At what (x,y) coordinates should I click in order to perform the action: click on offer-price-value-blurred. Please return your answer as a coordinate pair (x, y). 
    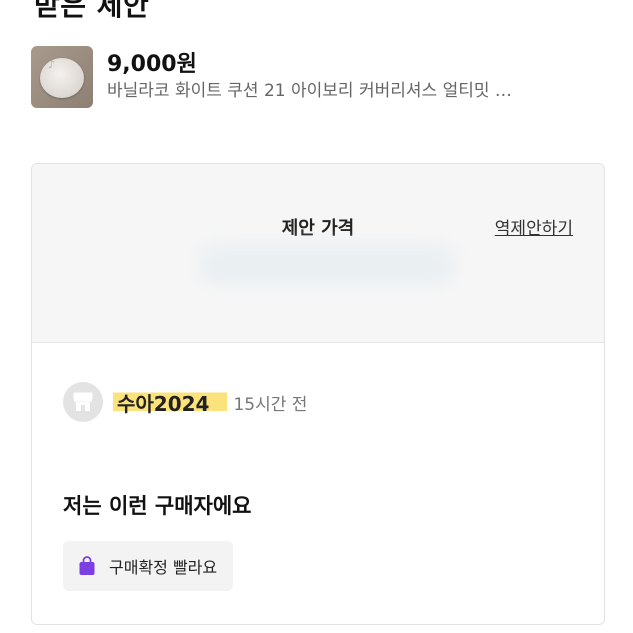
    Looking at the image, I should click on (327, 265).